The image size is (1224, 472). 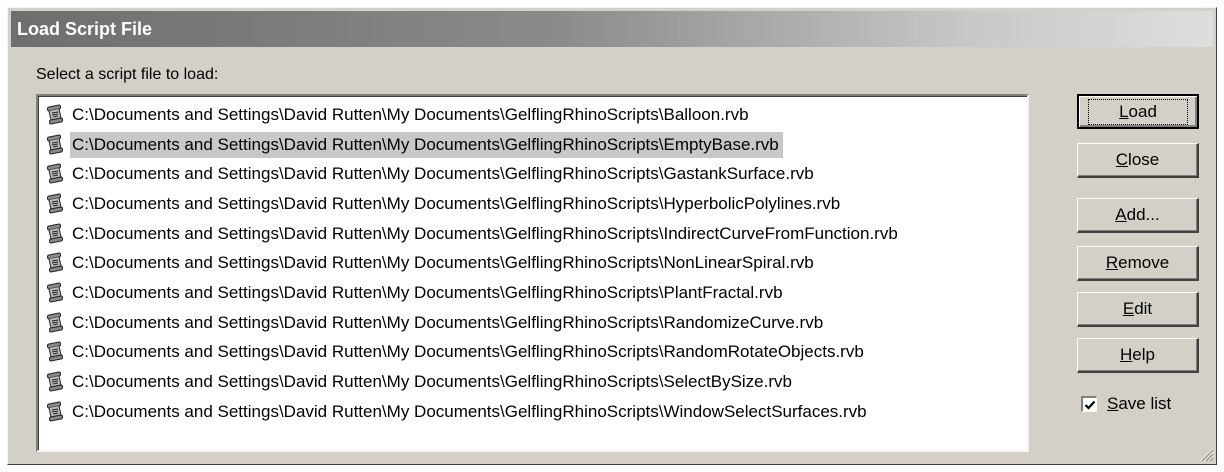 I want to click on resize-grip-icon, so click(x=1207, y=455).